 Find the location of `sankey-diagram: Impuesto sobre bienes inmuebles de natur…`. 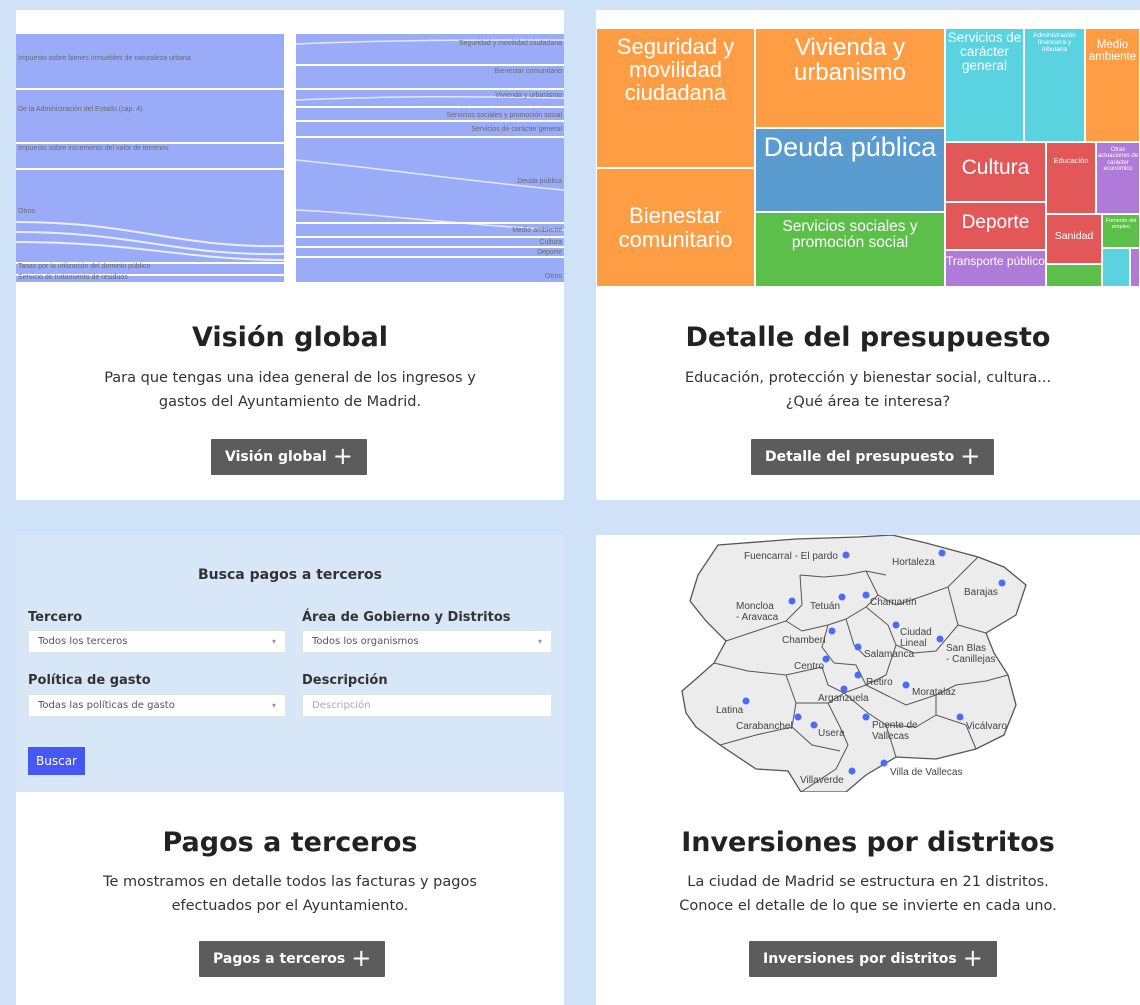

sankey-diagram: Impuesto sobre bienes inmuebles de natur… is located at coordinates (290, 148).